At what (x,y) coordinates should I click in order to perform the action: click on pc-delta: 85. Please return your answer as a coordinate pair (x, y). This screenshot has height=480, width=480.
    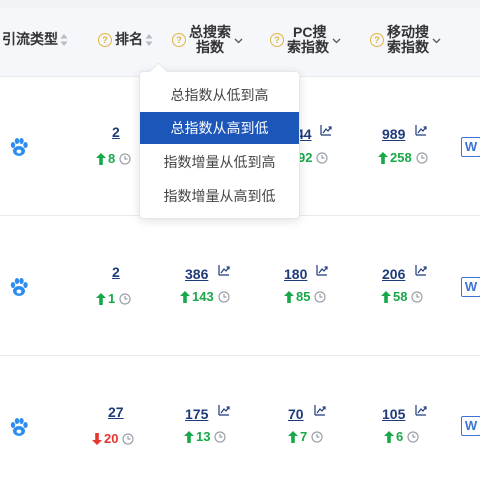
    Looking at the image, I should click on (305, 296).